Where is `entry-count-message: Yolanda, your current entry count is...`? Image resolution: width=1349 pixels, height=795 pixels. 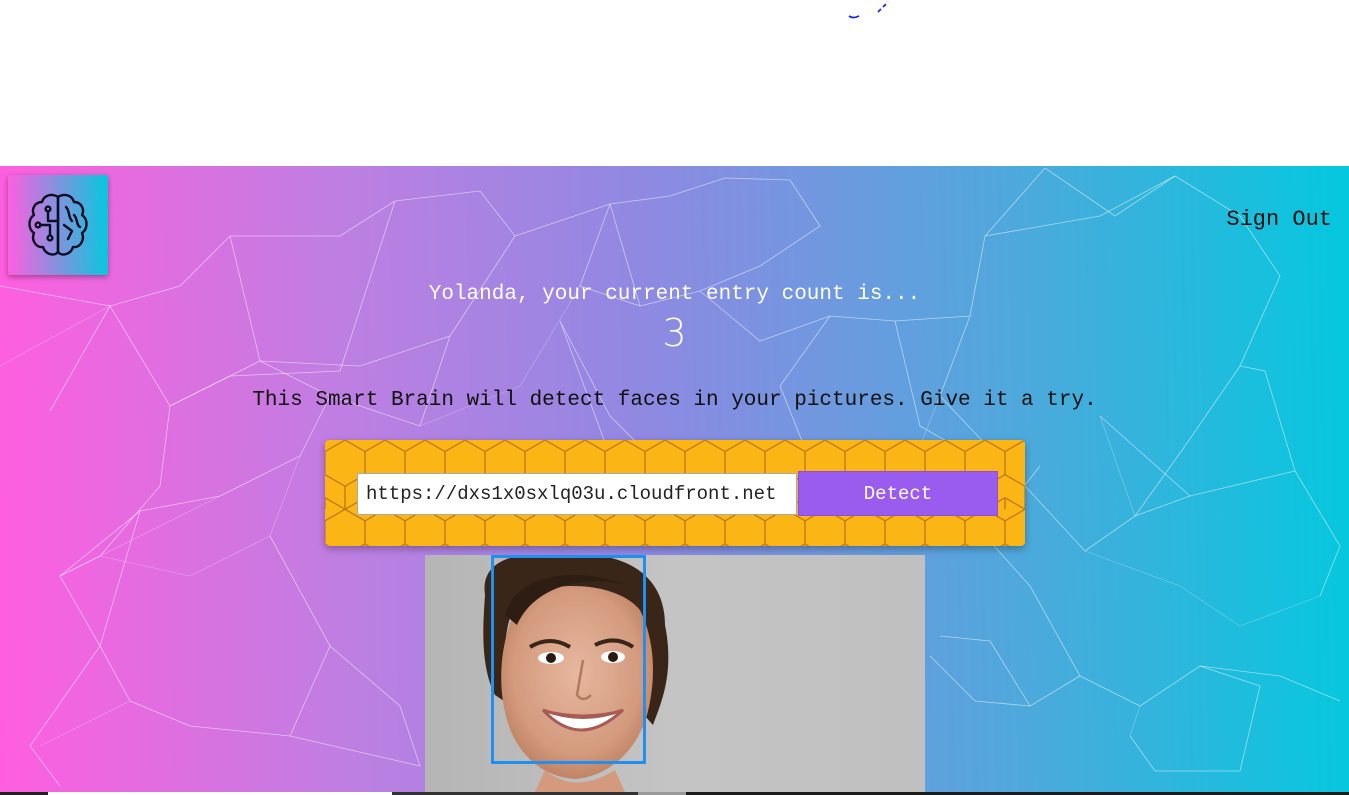
entry-count-message: Yolanda, your current entry count is... is located at coordinates (674, 294).